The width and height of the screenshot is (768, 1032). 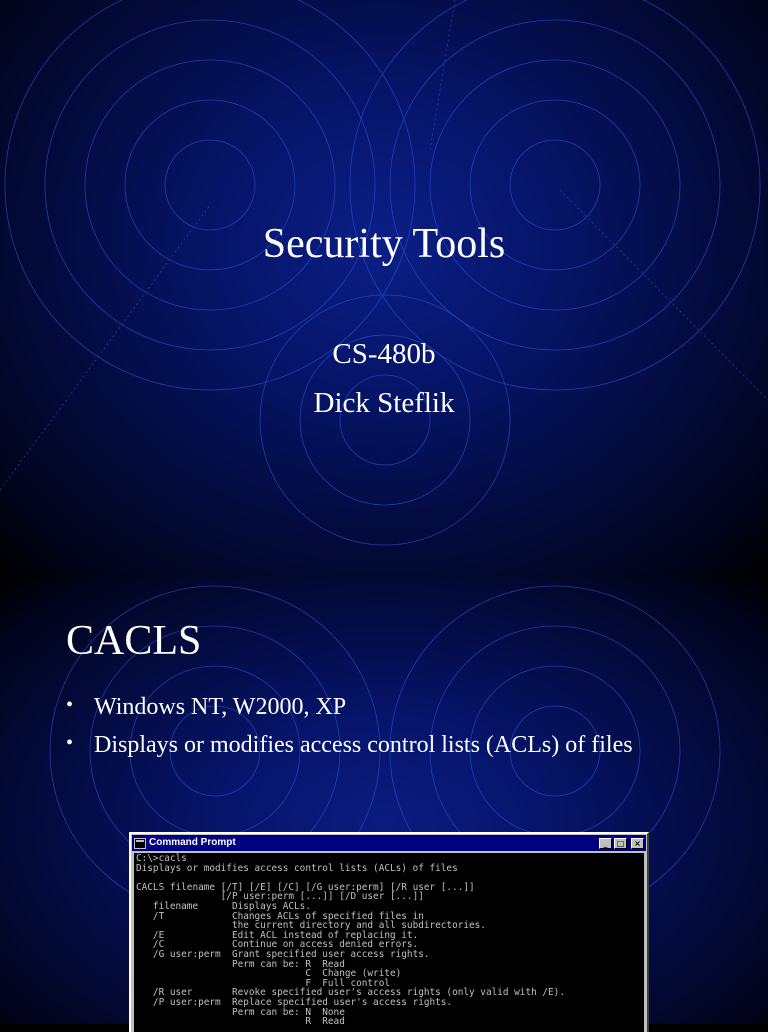 What do you see at coordinates (349, 707) in the screenshot?
I see `list-item: • Windows NT, W2000, XP` at bounding box center [349, 707].